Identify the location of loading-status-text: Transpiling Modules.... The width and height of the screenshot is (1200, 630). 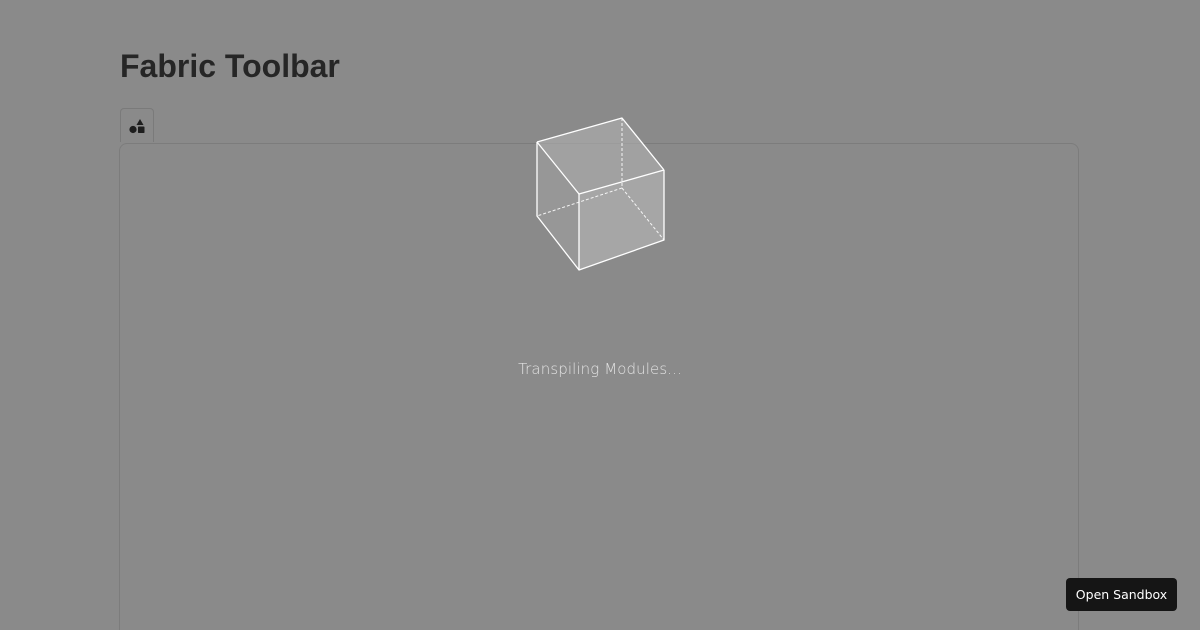
(600, 369).